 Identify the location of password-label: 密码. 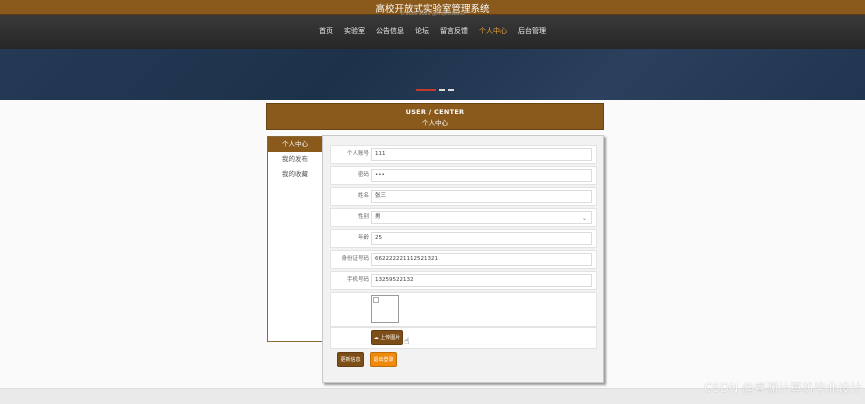
(363, 175).